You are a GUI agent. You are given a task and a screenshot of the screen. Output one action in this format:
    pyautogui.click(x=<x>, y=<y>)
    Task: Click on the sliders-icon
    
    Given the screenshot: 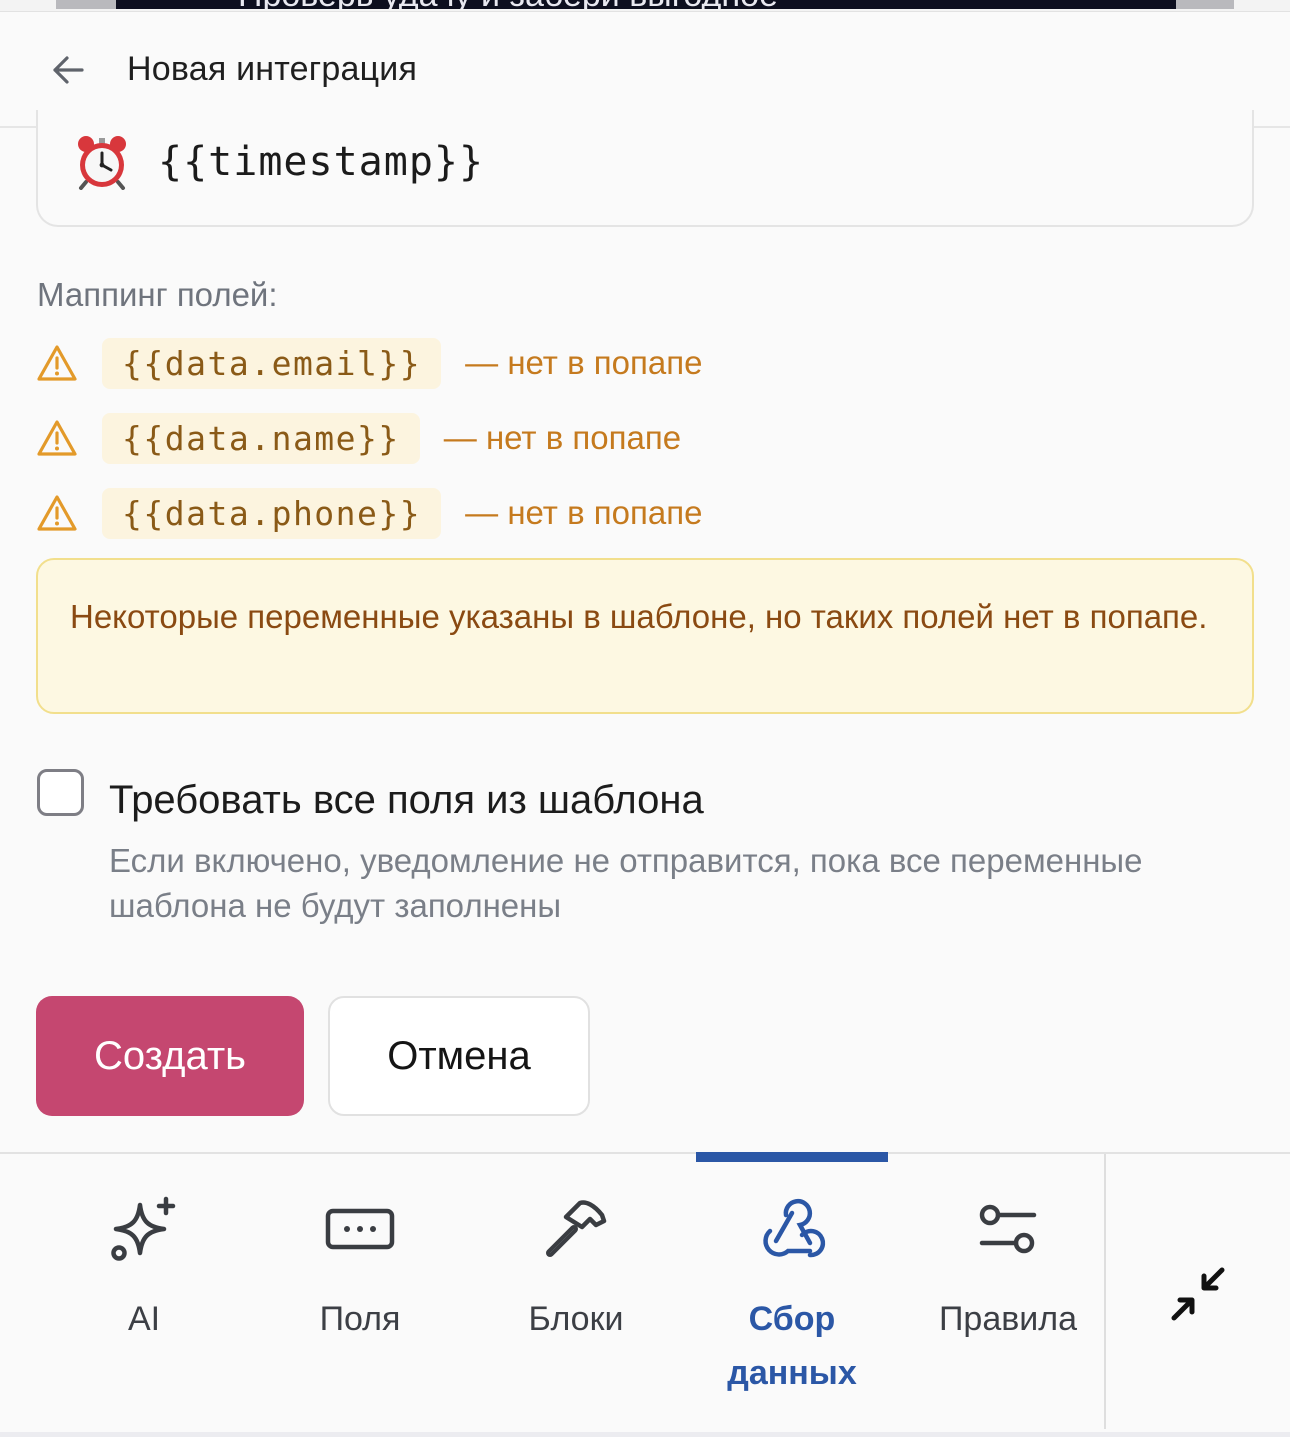 What is the action you would take?
    pyautogui.click(x=1008, y=1229)
    